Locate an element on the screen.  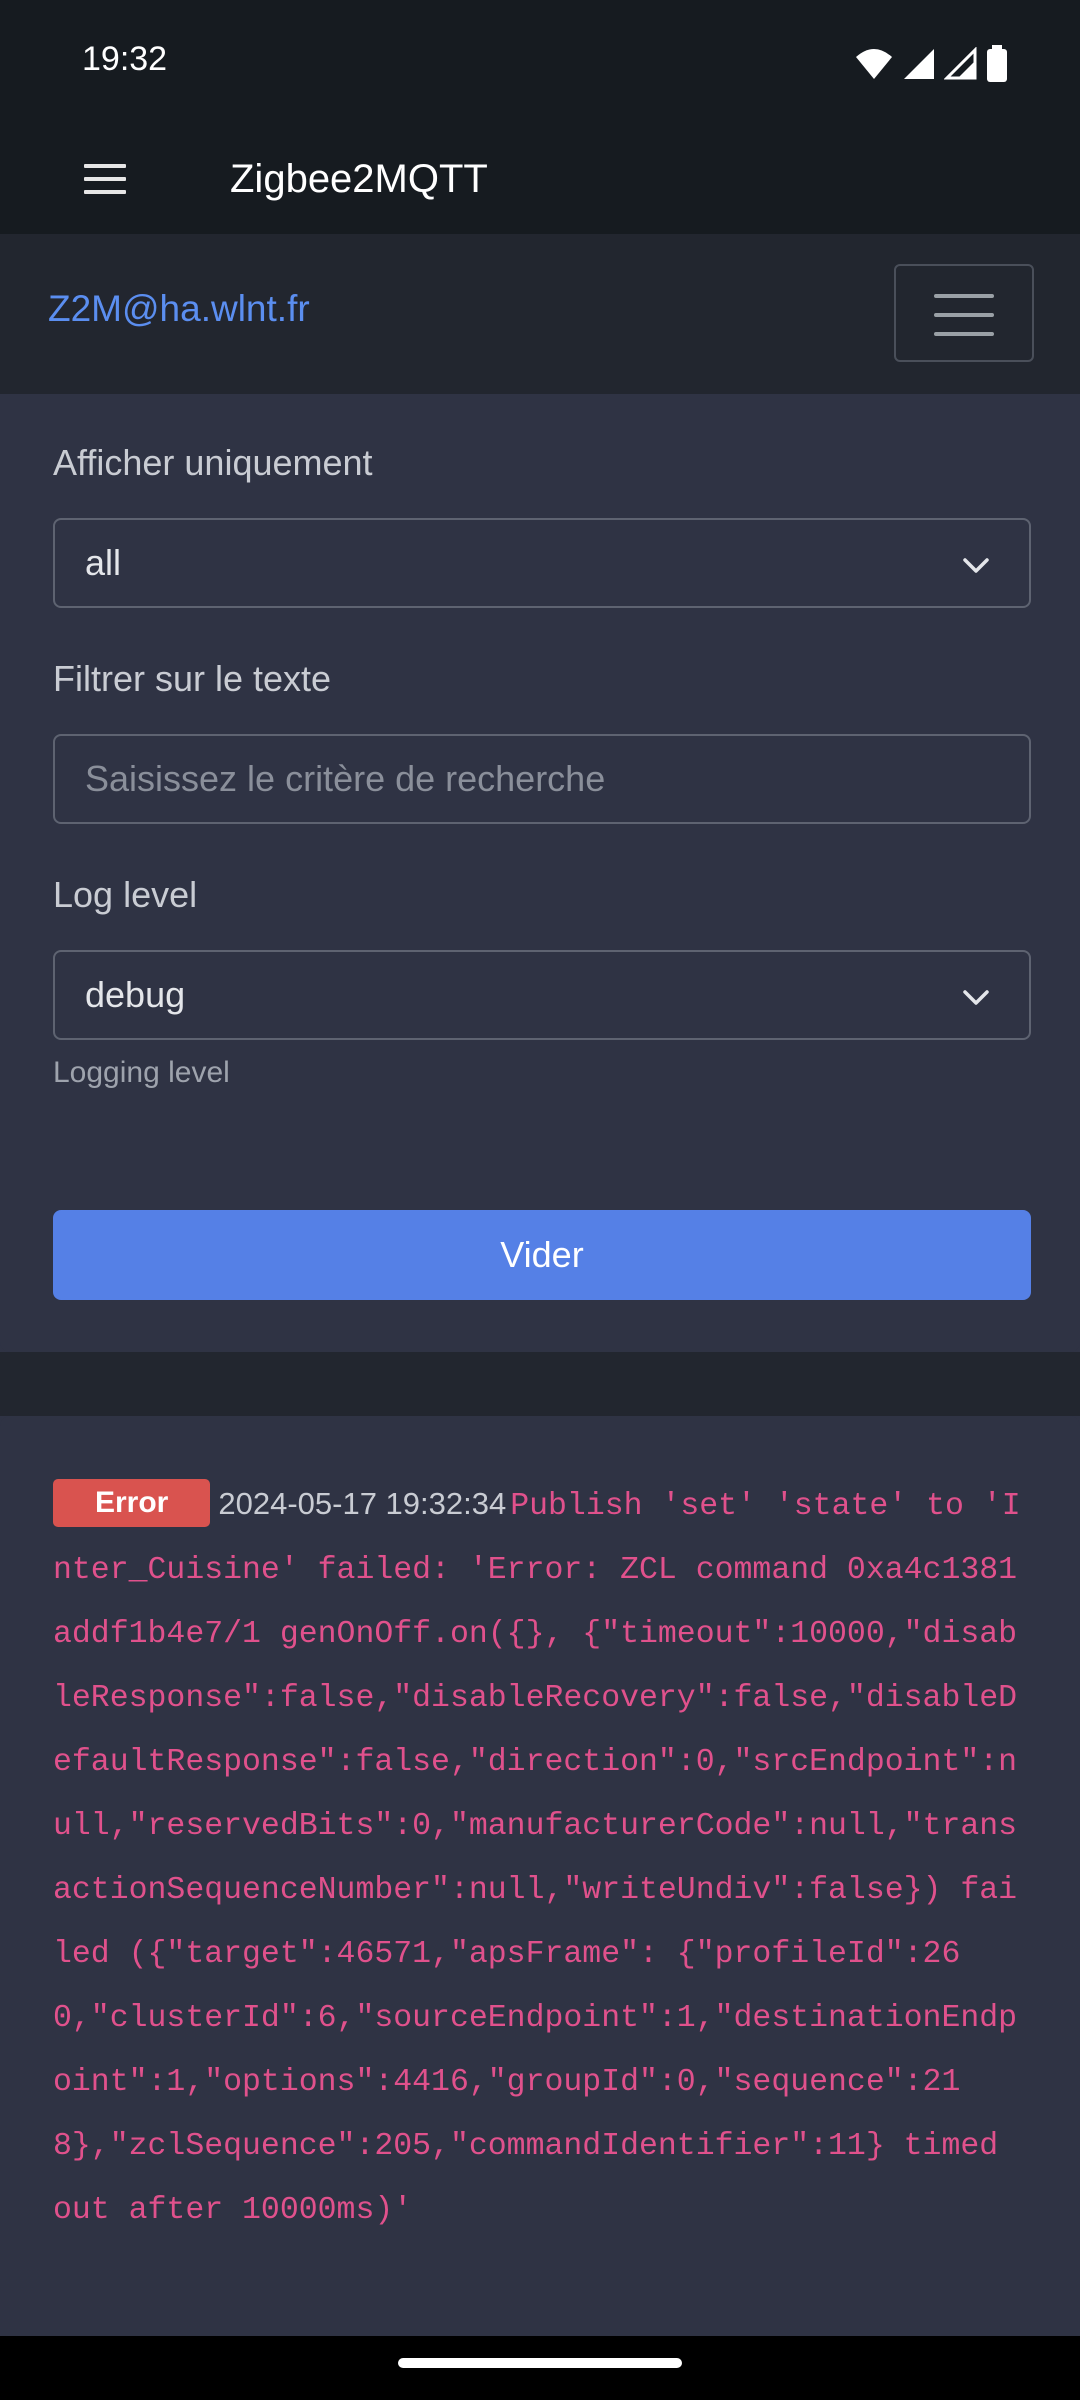
navbar-toggle-button is located at coordinates (964, 313).